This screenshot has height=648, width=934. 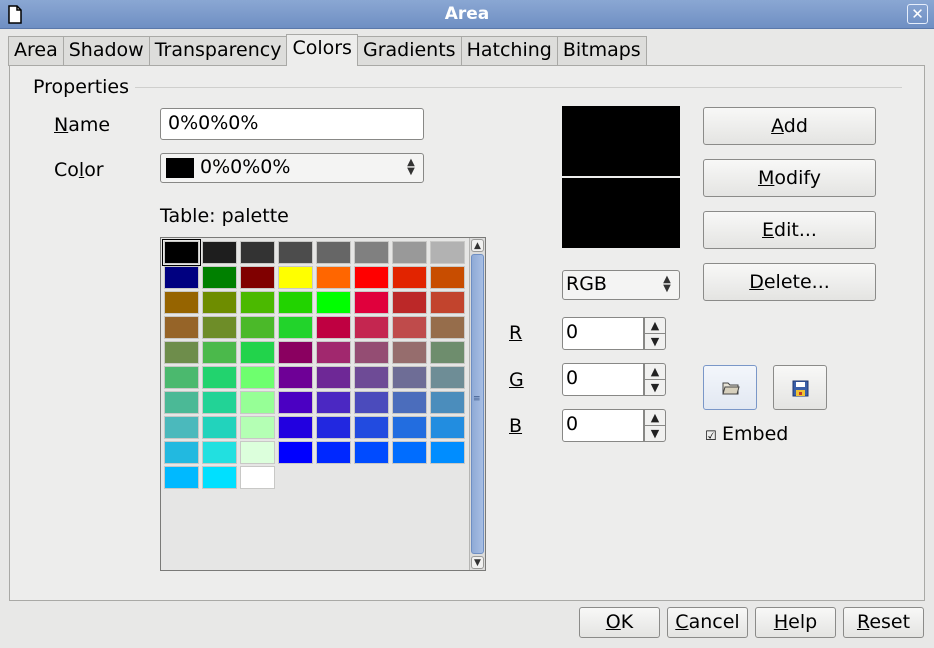 I want to click on checkbox-icon: ☑, so click(x=711, y=436).